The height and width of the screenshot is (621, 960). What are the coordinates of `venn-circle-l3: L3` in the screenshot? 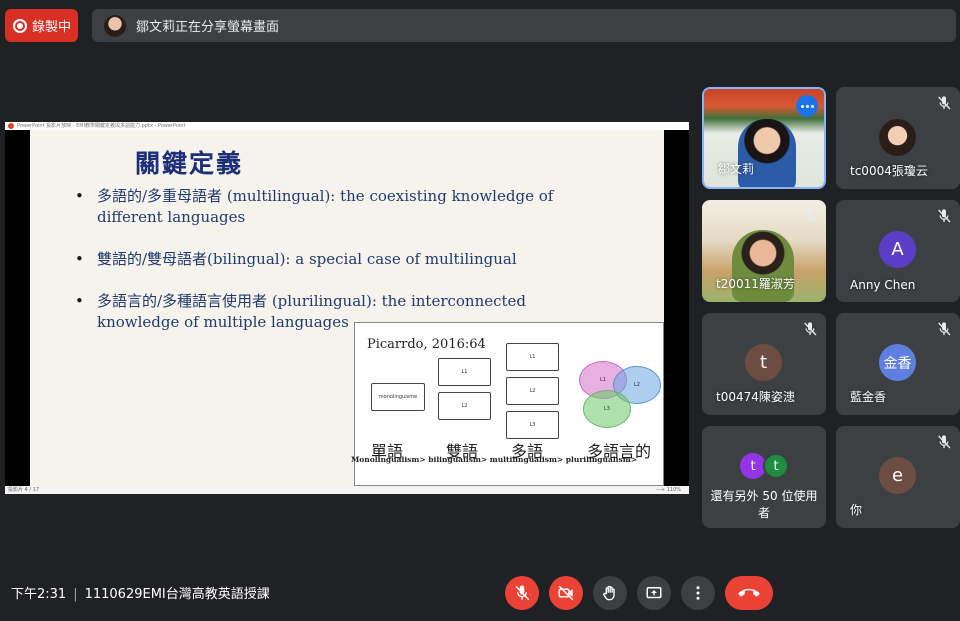 It's located at (607, 409).